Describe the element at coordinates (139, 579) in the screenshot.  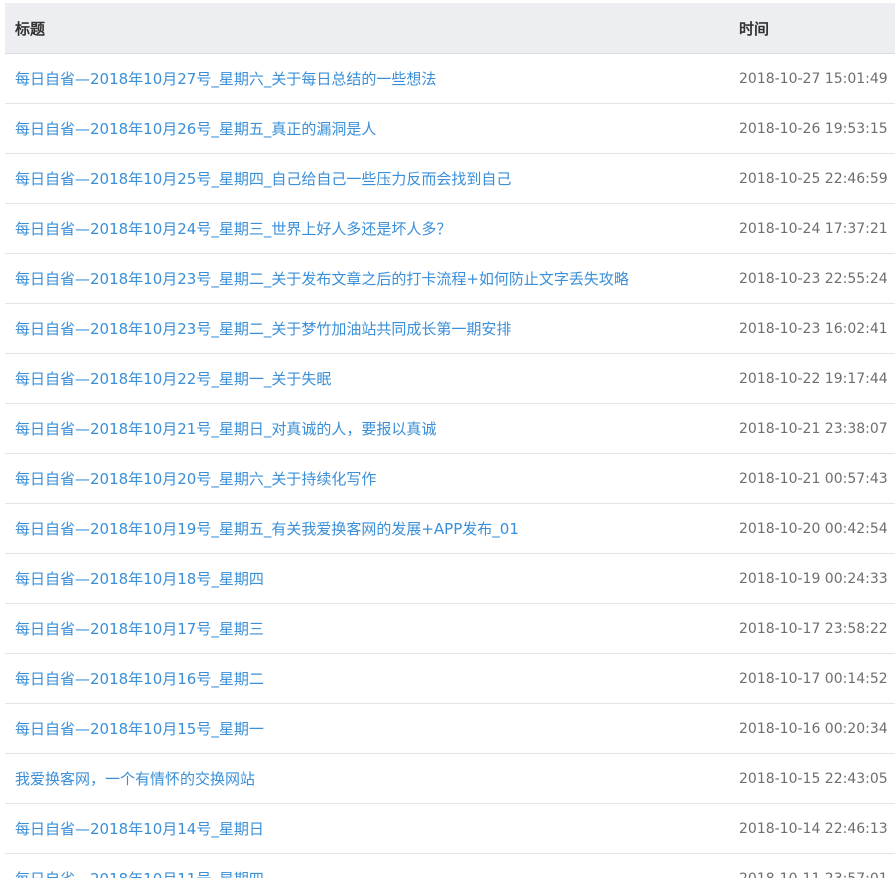
I see `article-title-link: 每日自省—2018年10月18号_星期四` at that location.